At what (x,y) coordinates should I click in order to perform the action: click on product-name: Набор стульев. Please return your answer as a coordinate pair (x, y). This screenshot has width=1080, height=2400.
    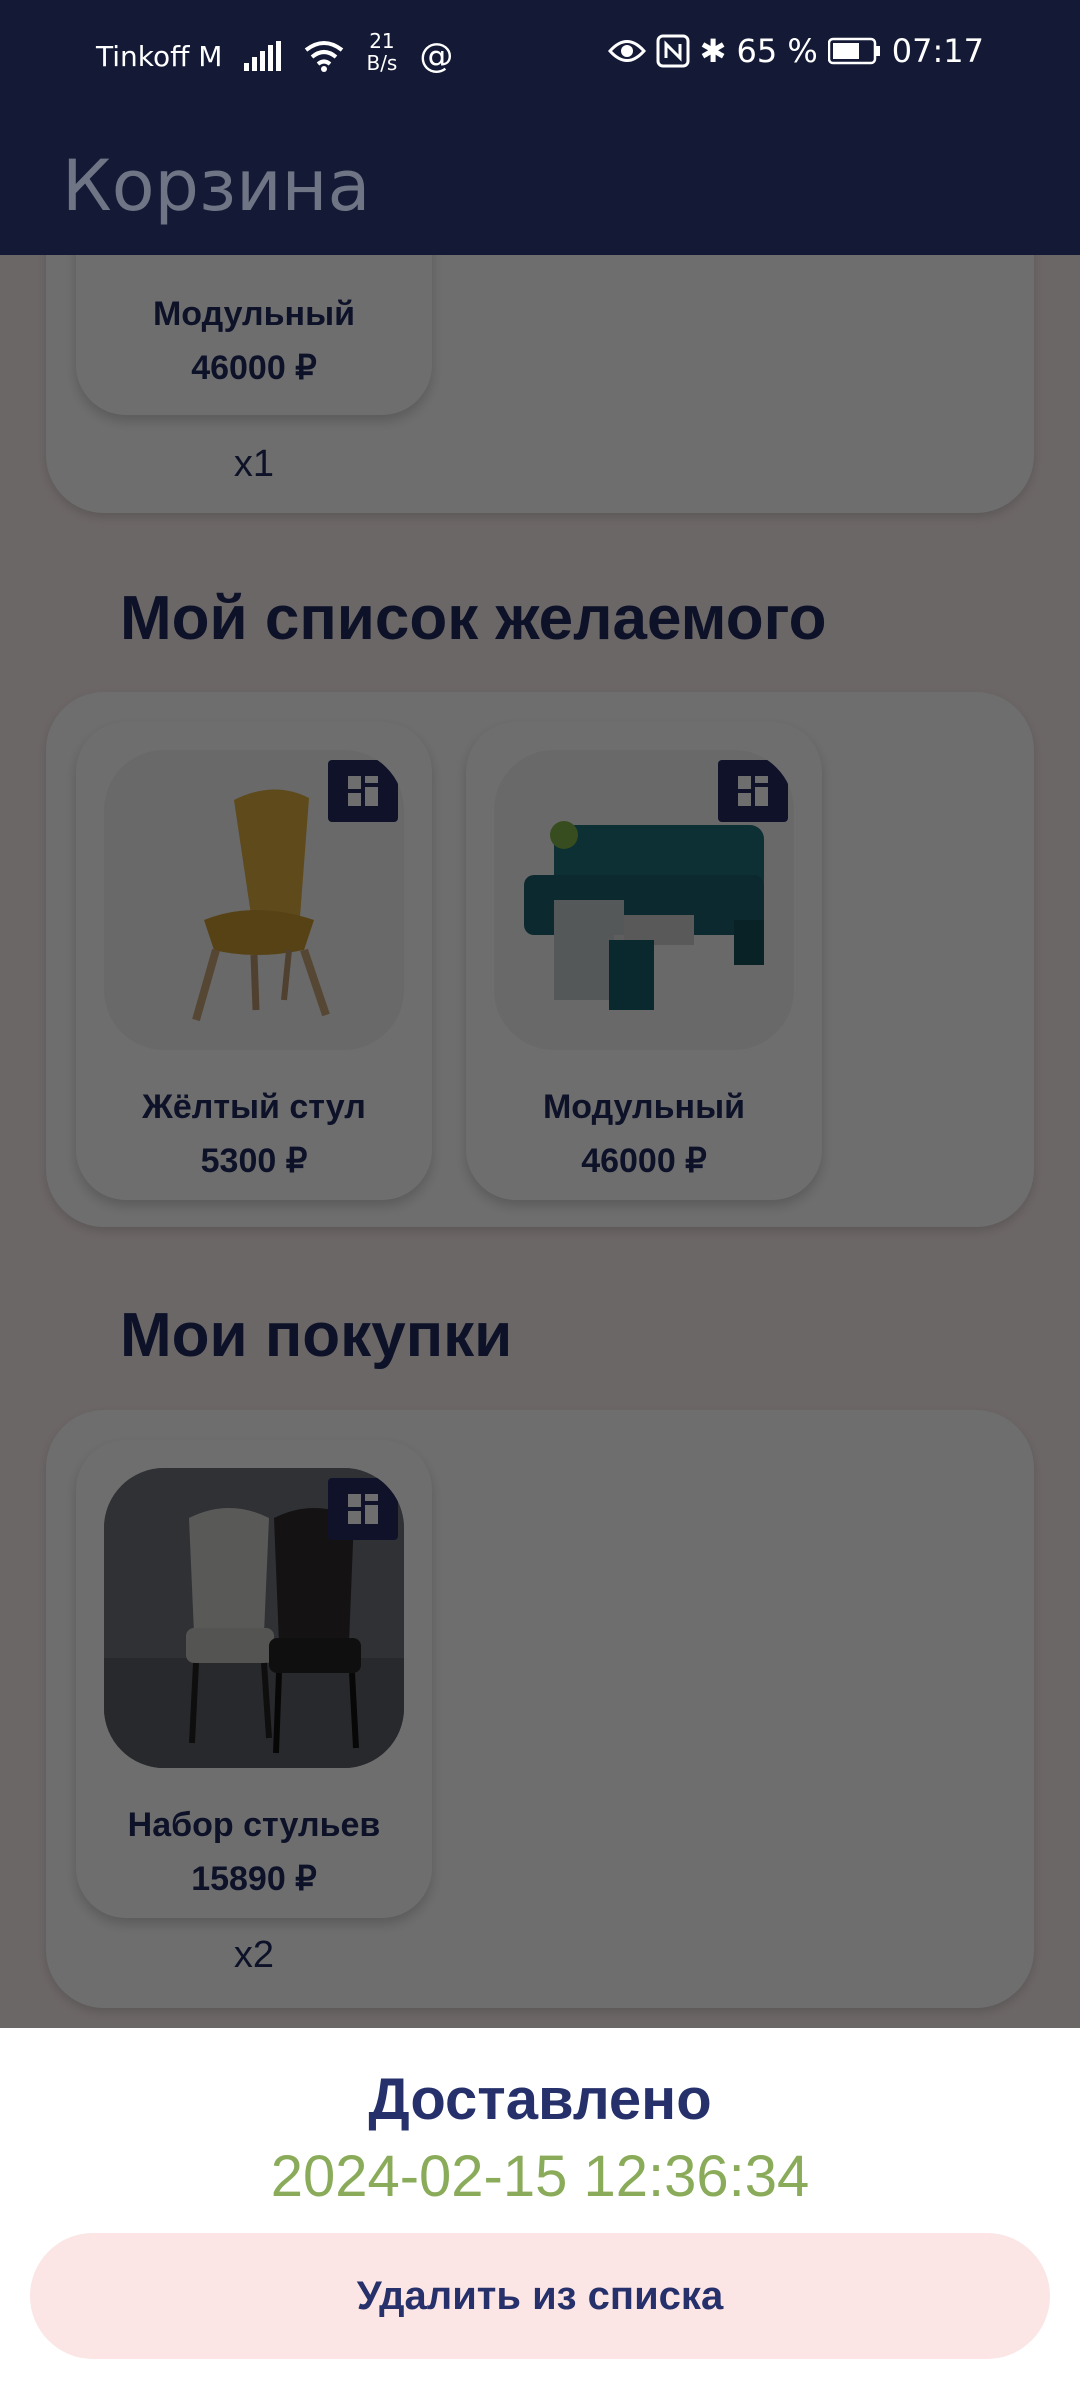
    Looking at the image, I should click on (254, 1825).